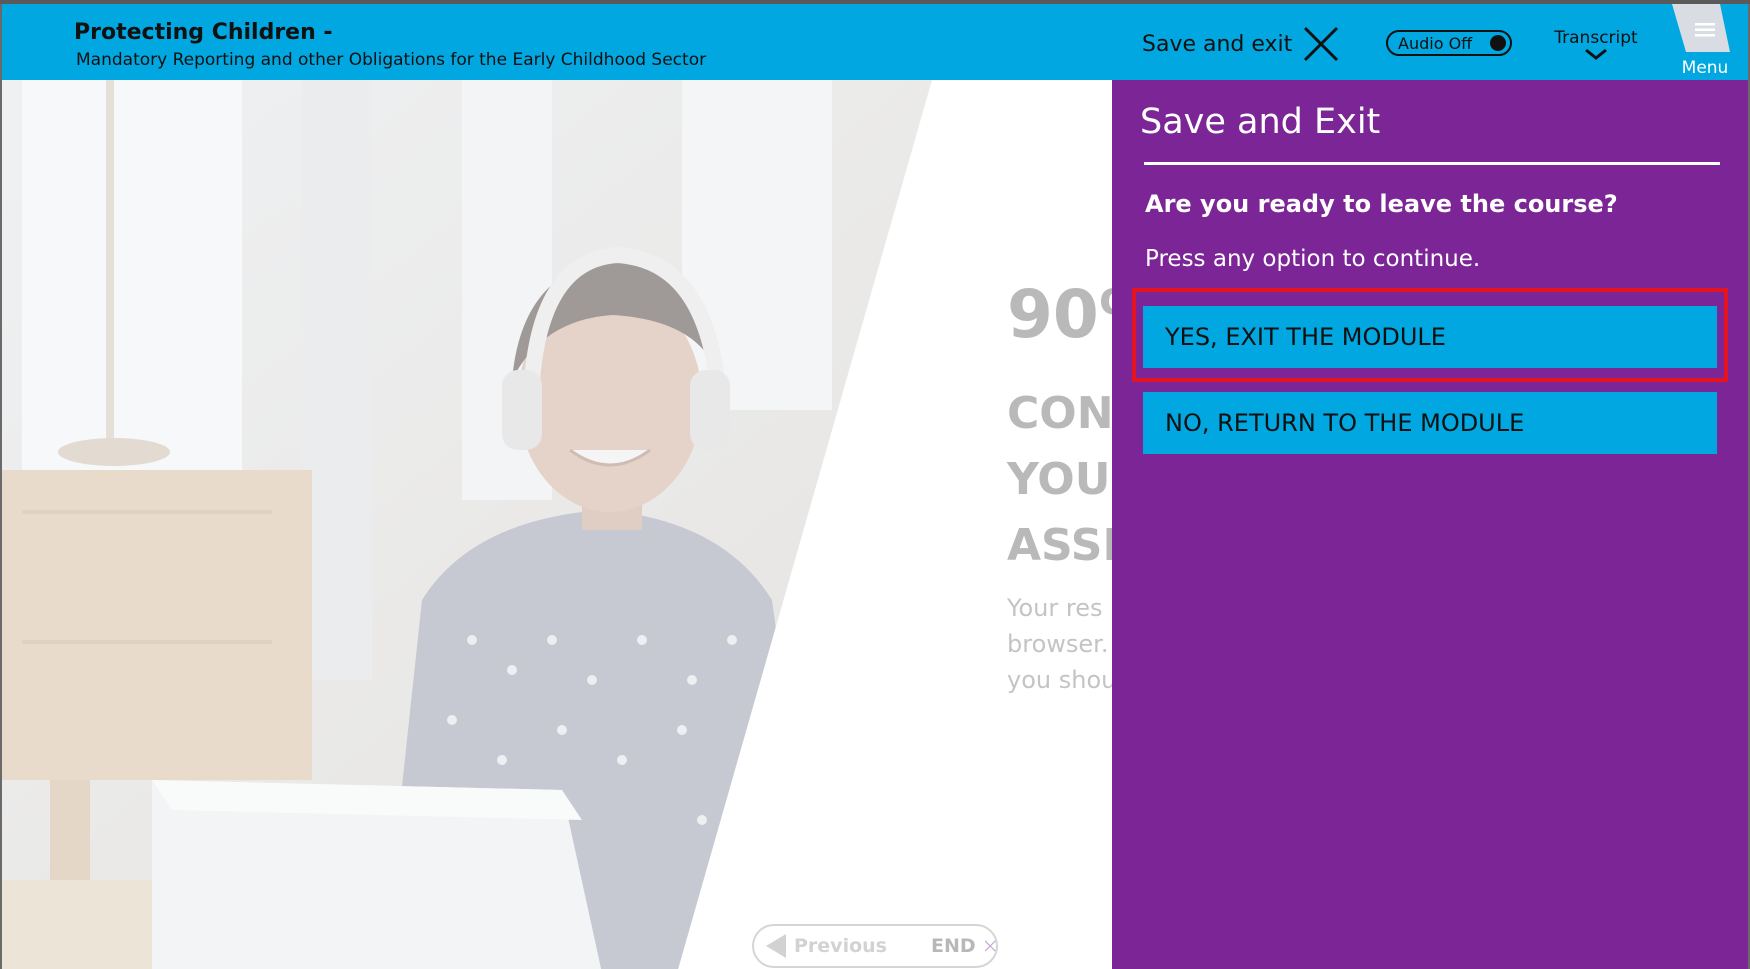 This screenshot has height=969, width=1750. What do you see at coordinates (1596, 38) in the screenshot?
I see `transcript-label: Transcript` at bounding box center [1596, 38].